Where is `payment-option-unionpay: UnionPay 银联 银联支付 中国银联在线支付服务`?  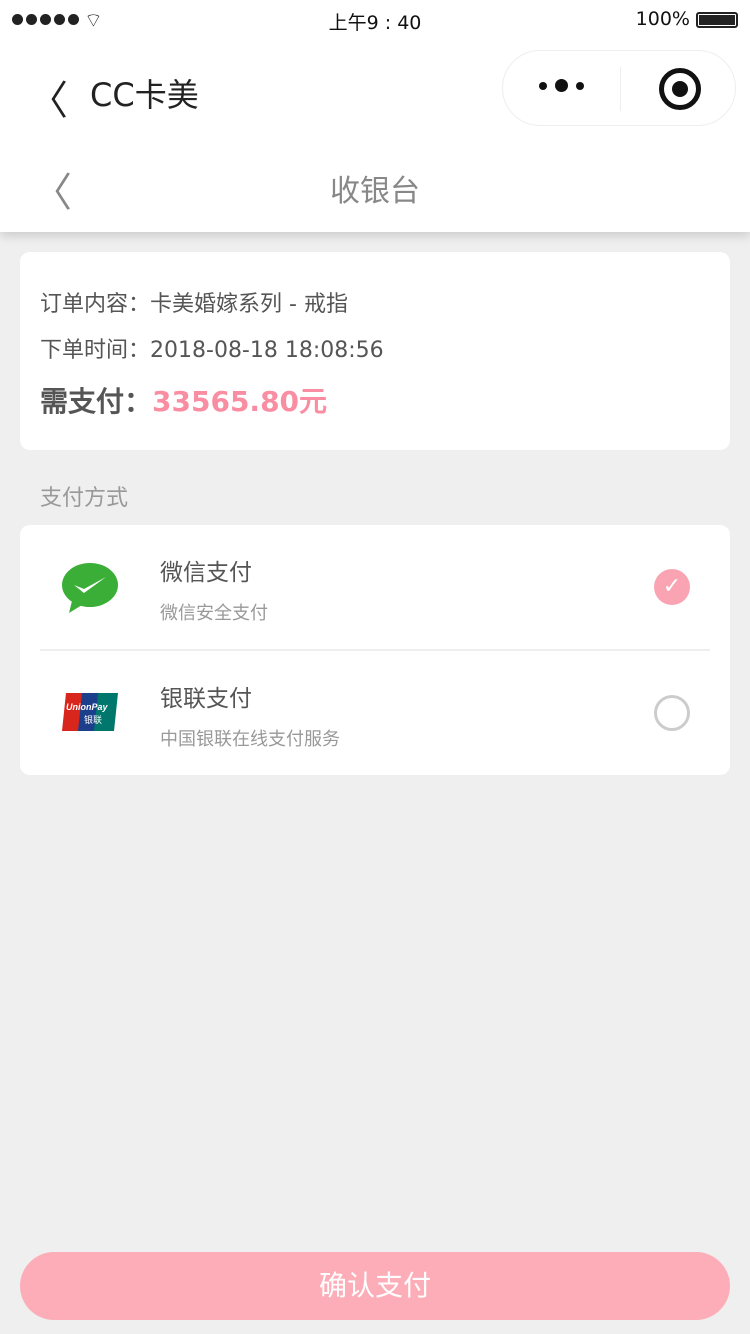
payment-option-unionpay: UnionPay 银联 银联支付 中国银联在线支付服务 is located at coordinates (375, 713).